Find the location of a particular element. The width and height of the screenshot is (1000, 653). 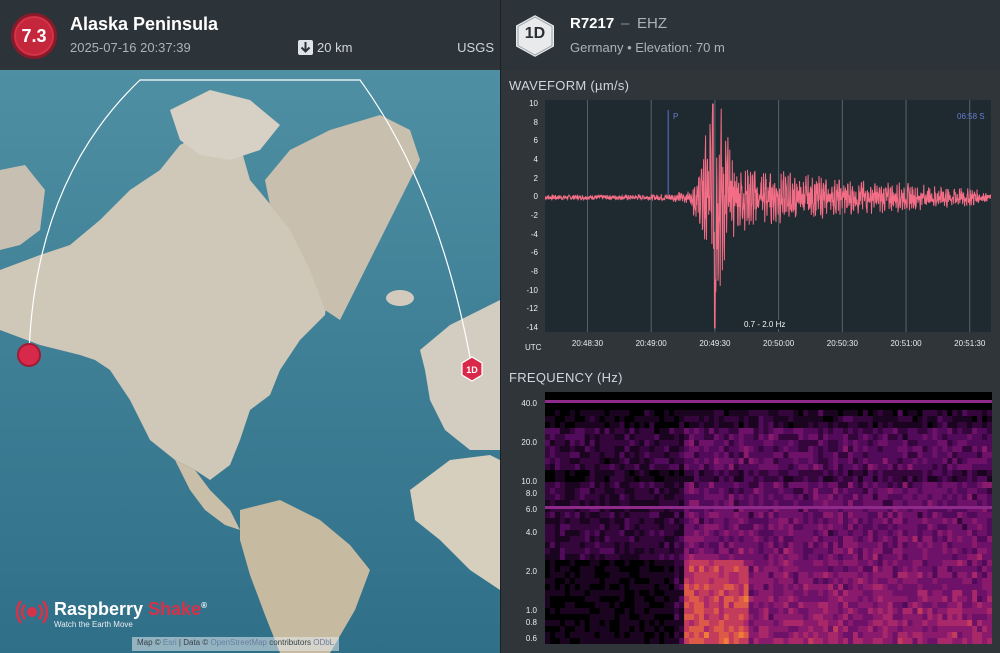

frequency-y-tick: 40.0 is located at coordinates (529, 404).